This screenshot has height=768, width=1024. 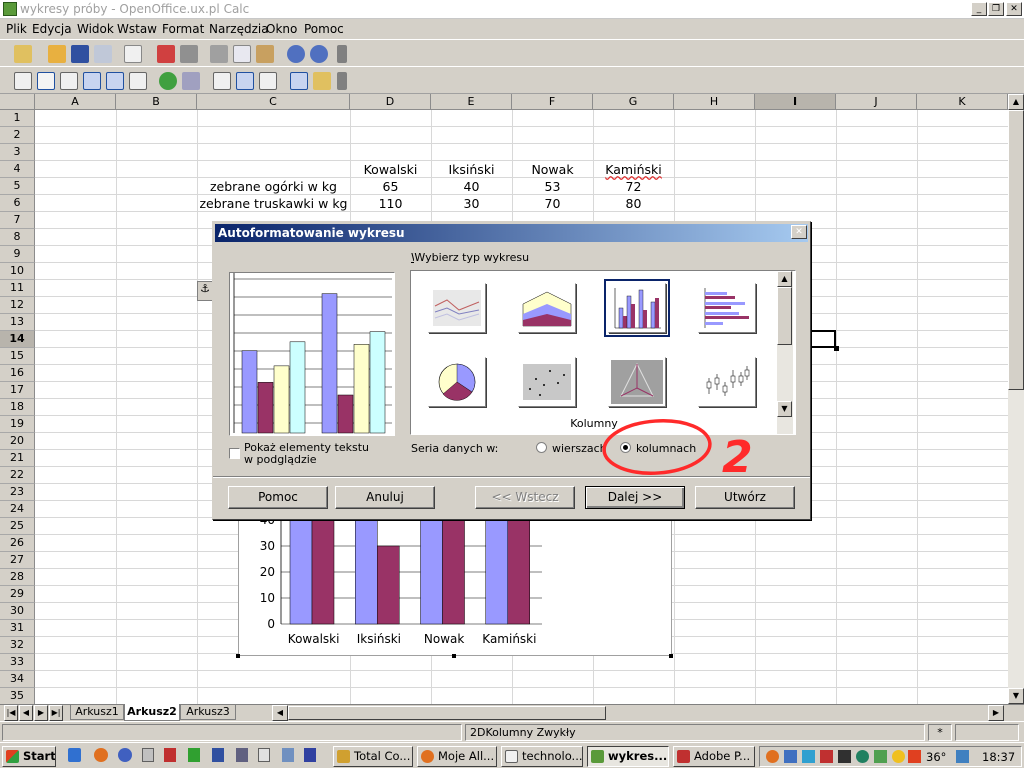 I want to click on annotation-overlay: 2, so click(x=677, y=451).